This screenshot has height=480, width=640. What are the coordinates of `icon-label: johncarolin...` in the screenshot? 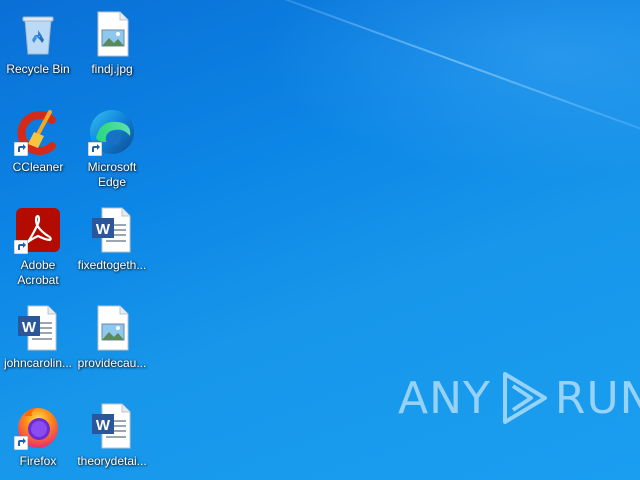 It's located at (38, 363).